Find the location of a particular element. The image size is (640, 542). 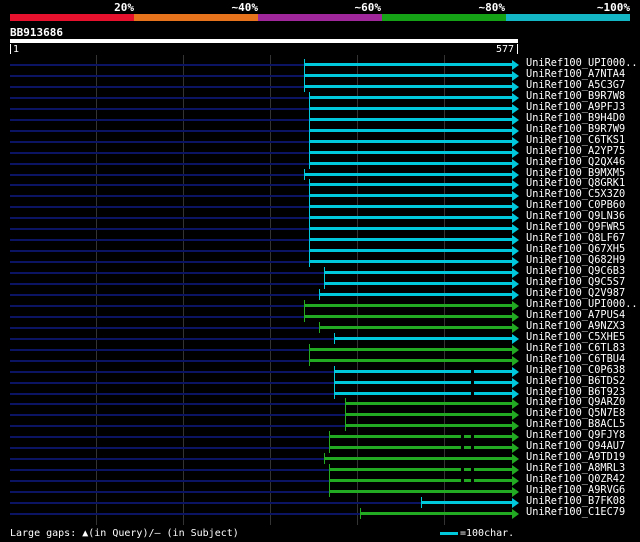

hit-row: UniRef100_C1EC79 is located at coordinates (320, 512).